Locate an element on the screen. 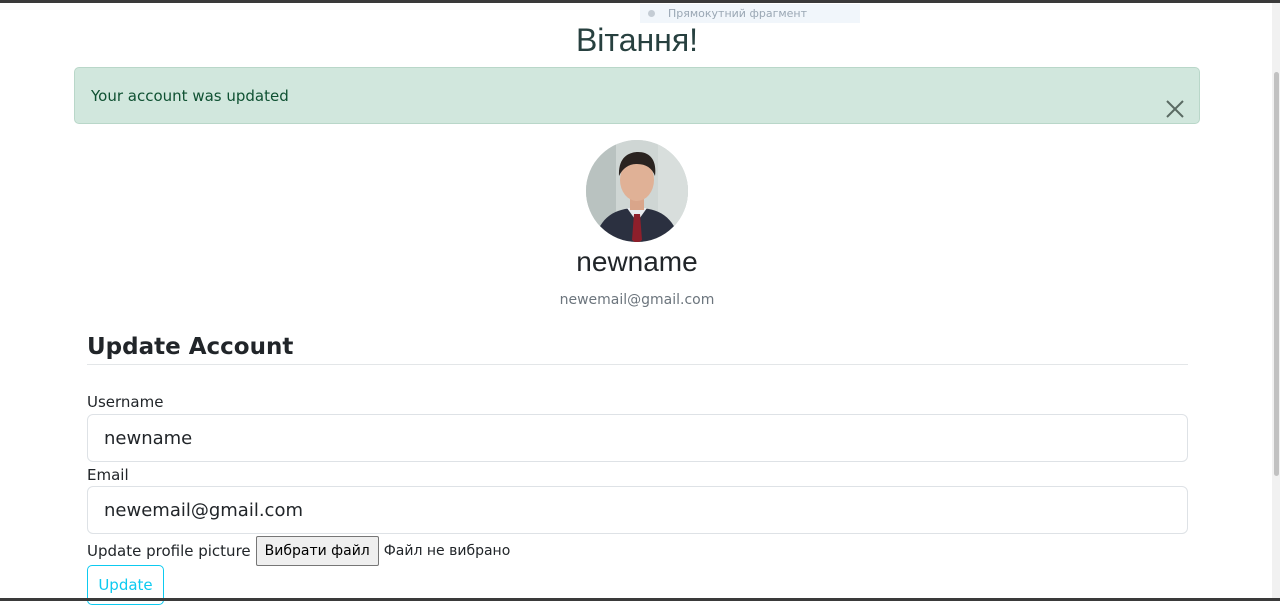 This screenshot has height=605, width=1280. email-input is located at coordinates (637, 510).